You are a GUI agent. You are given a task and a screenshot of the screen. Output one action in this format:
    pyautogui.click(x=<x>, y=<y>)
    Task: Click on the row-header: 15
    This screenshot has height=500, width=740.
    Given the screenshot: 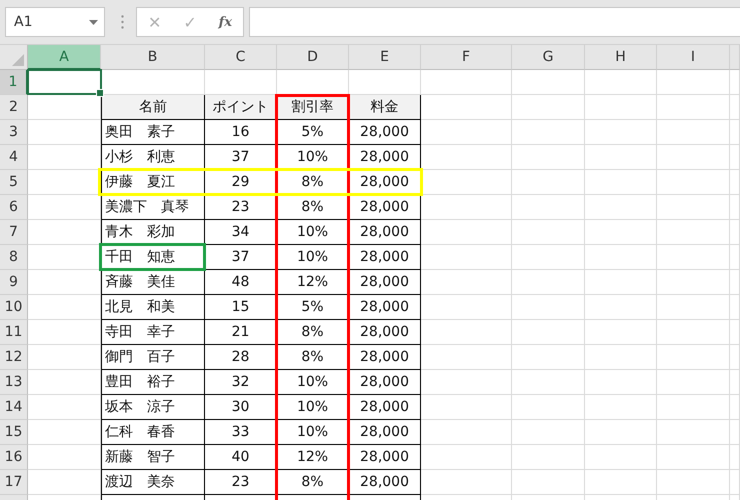 What is the action you would take?
    pyautogui.click(x=14, y=432)
    